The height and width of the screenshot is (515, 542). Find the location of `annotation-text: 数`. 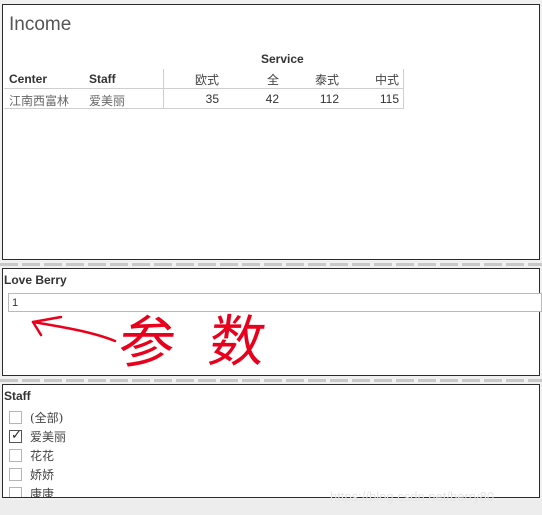

annotation-text: 数 is located at coordinates (237, 342).